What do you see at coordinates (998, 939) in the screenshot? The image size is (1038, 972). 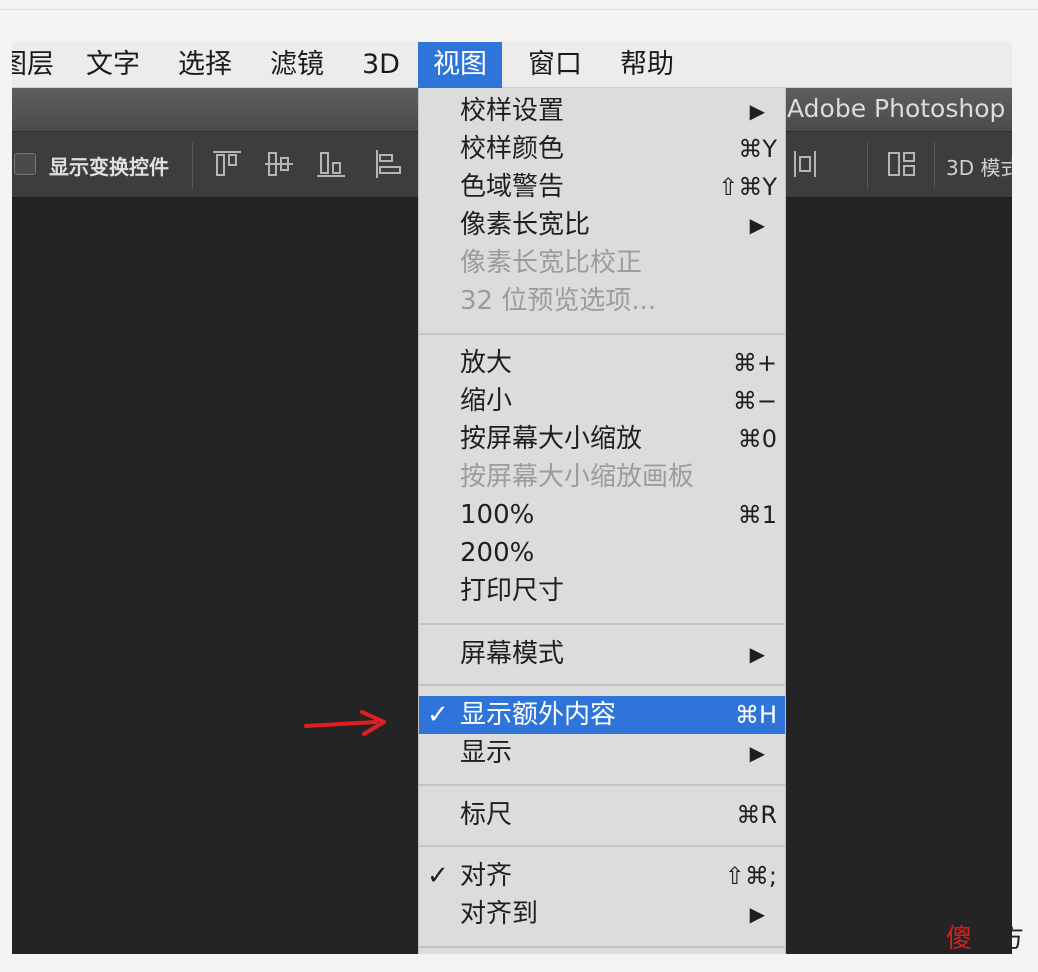 I see `watermark-rest: 大方` at bounding box center [998, 939].